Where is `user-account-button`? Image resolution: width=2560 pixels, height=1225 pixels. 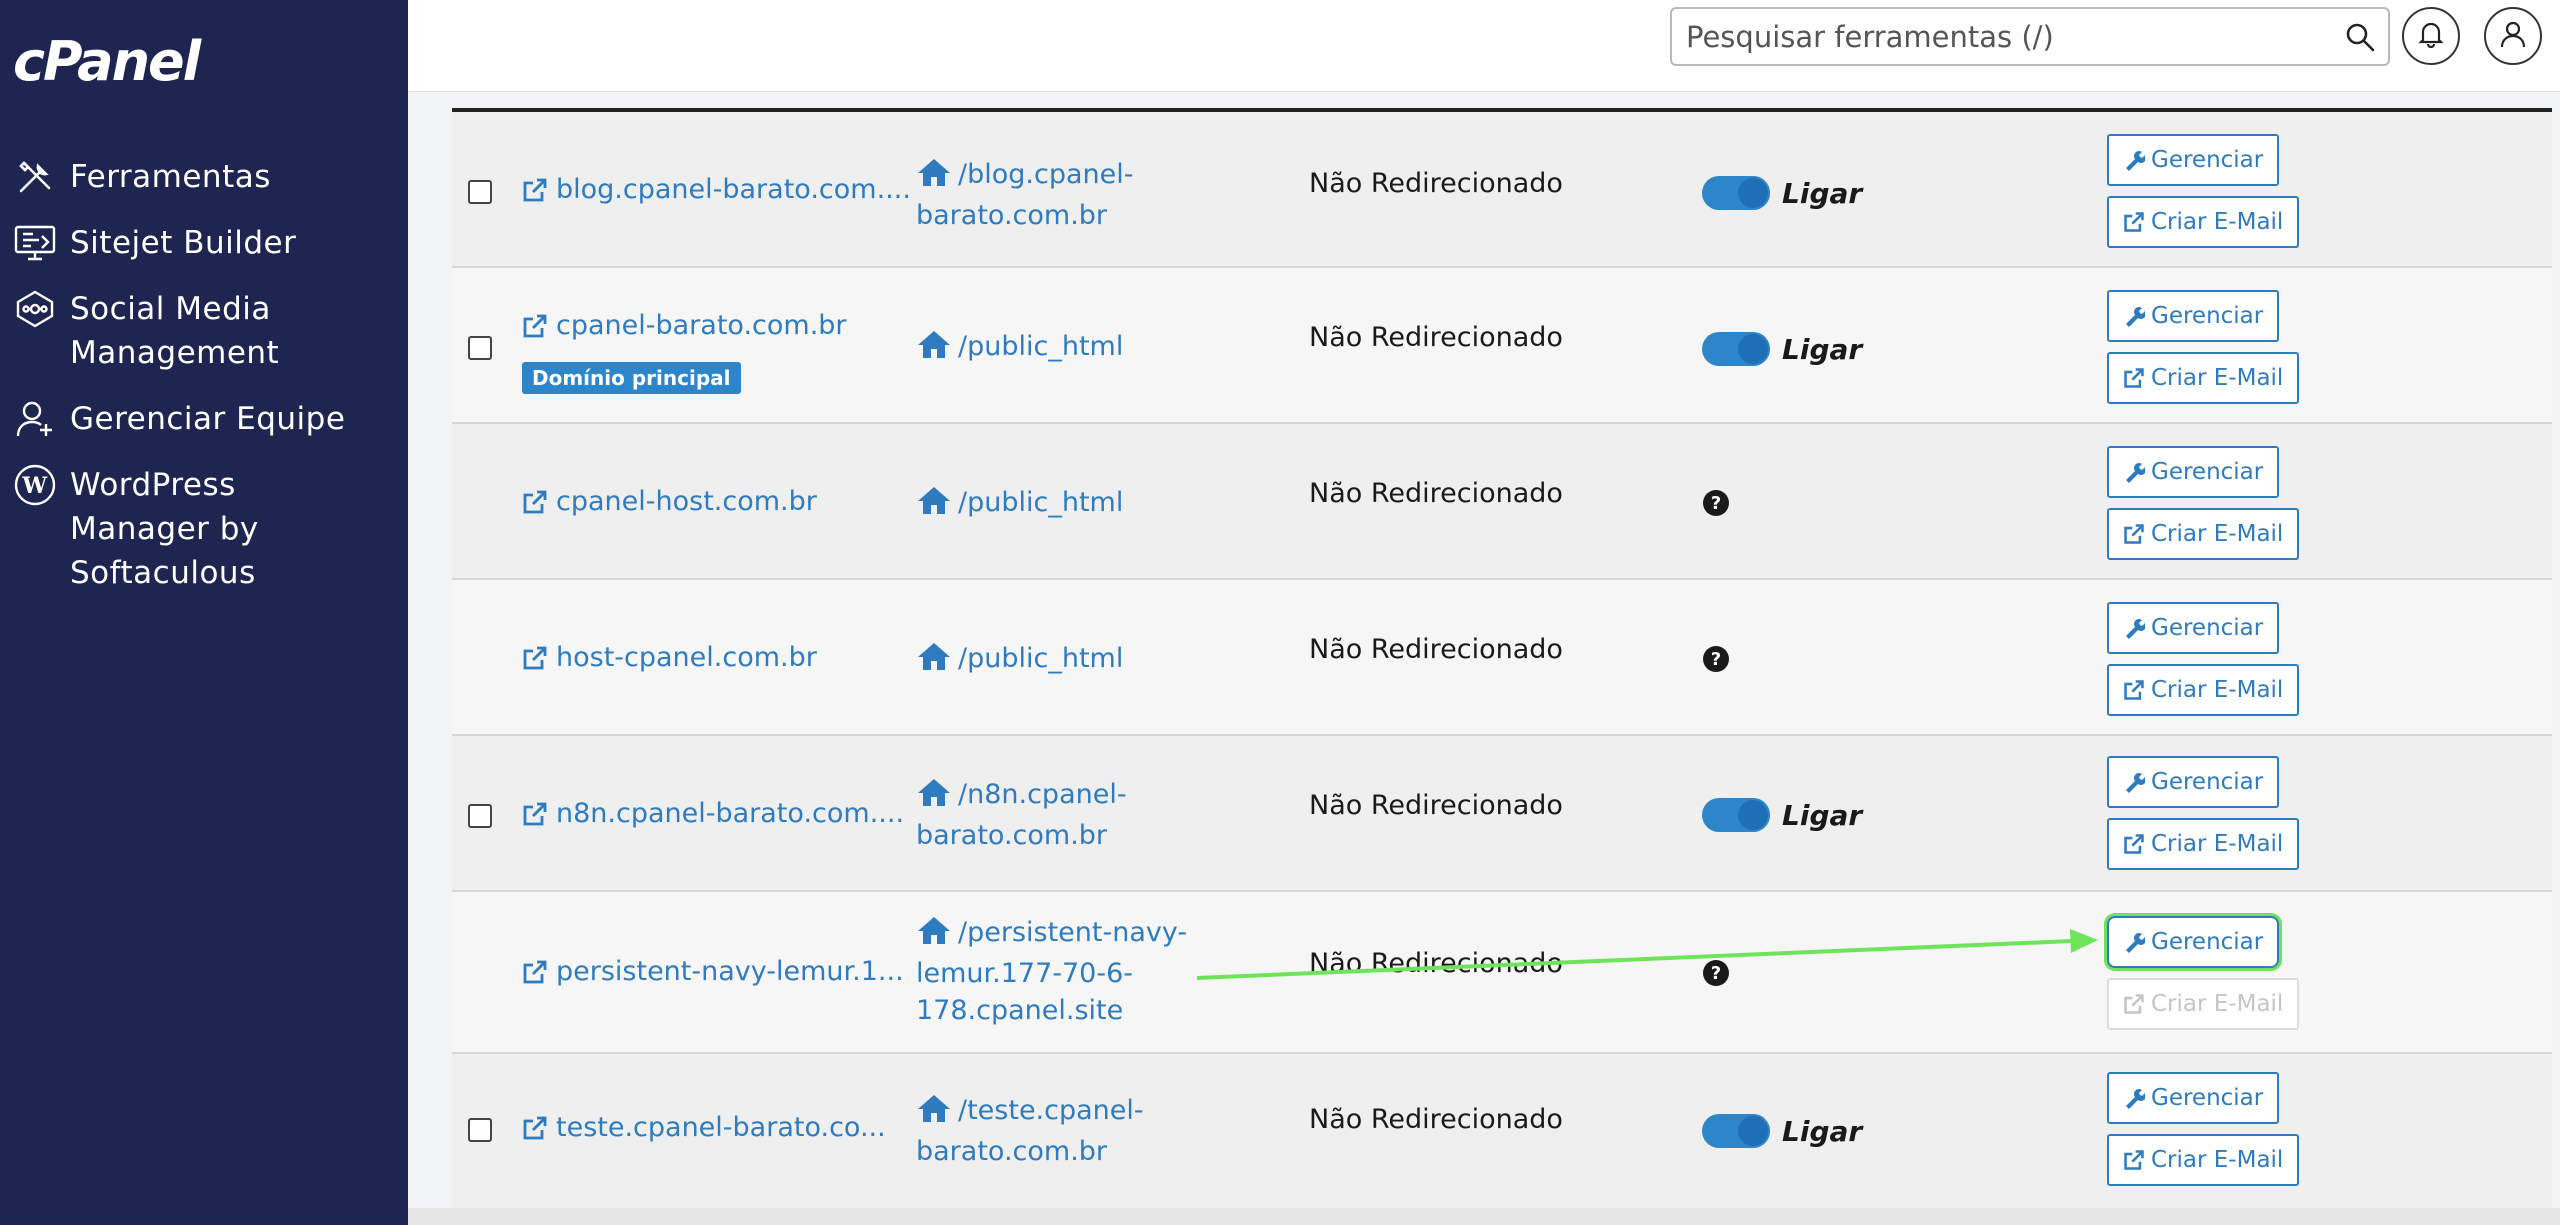
user-account-button is located at coordinates (2513, 36).